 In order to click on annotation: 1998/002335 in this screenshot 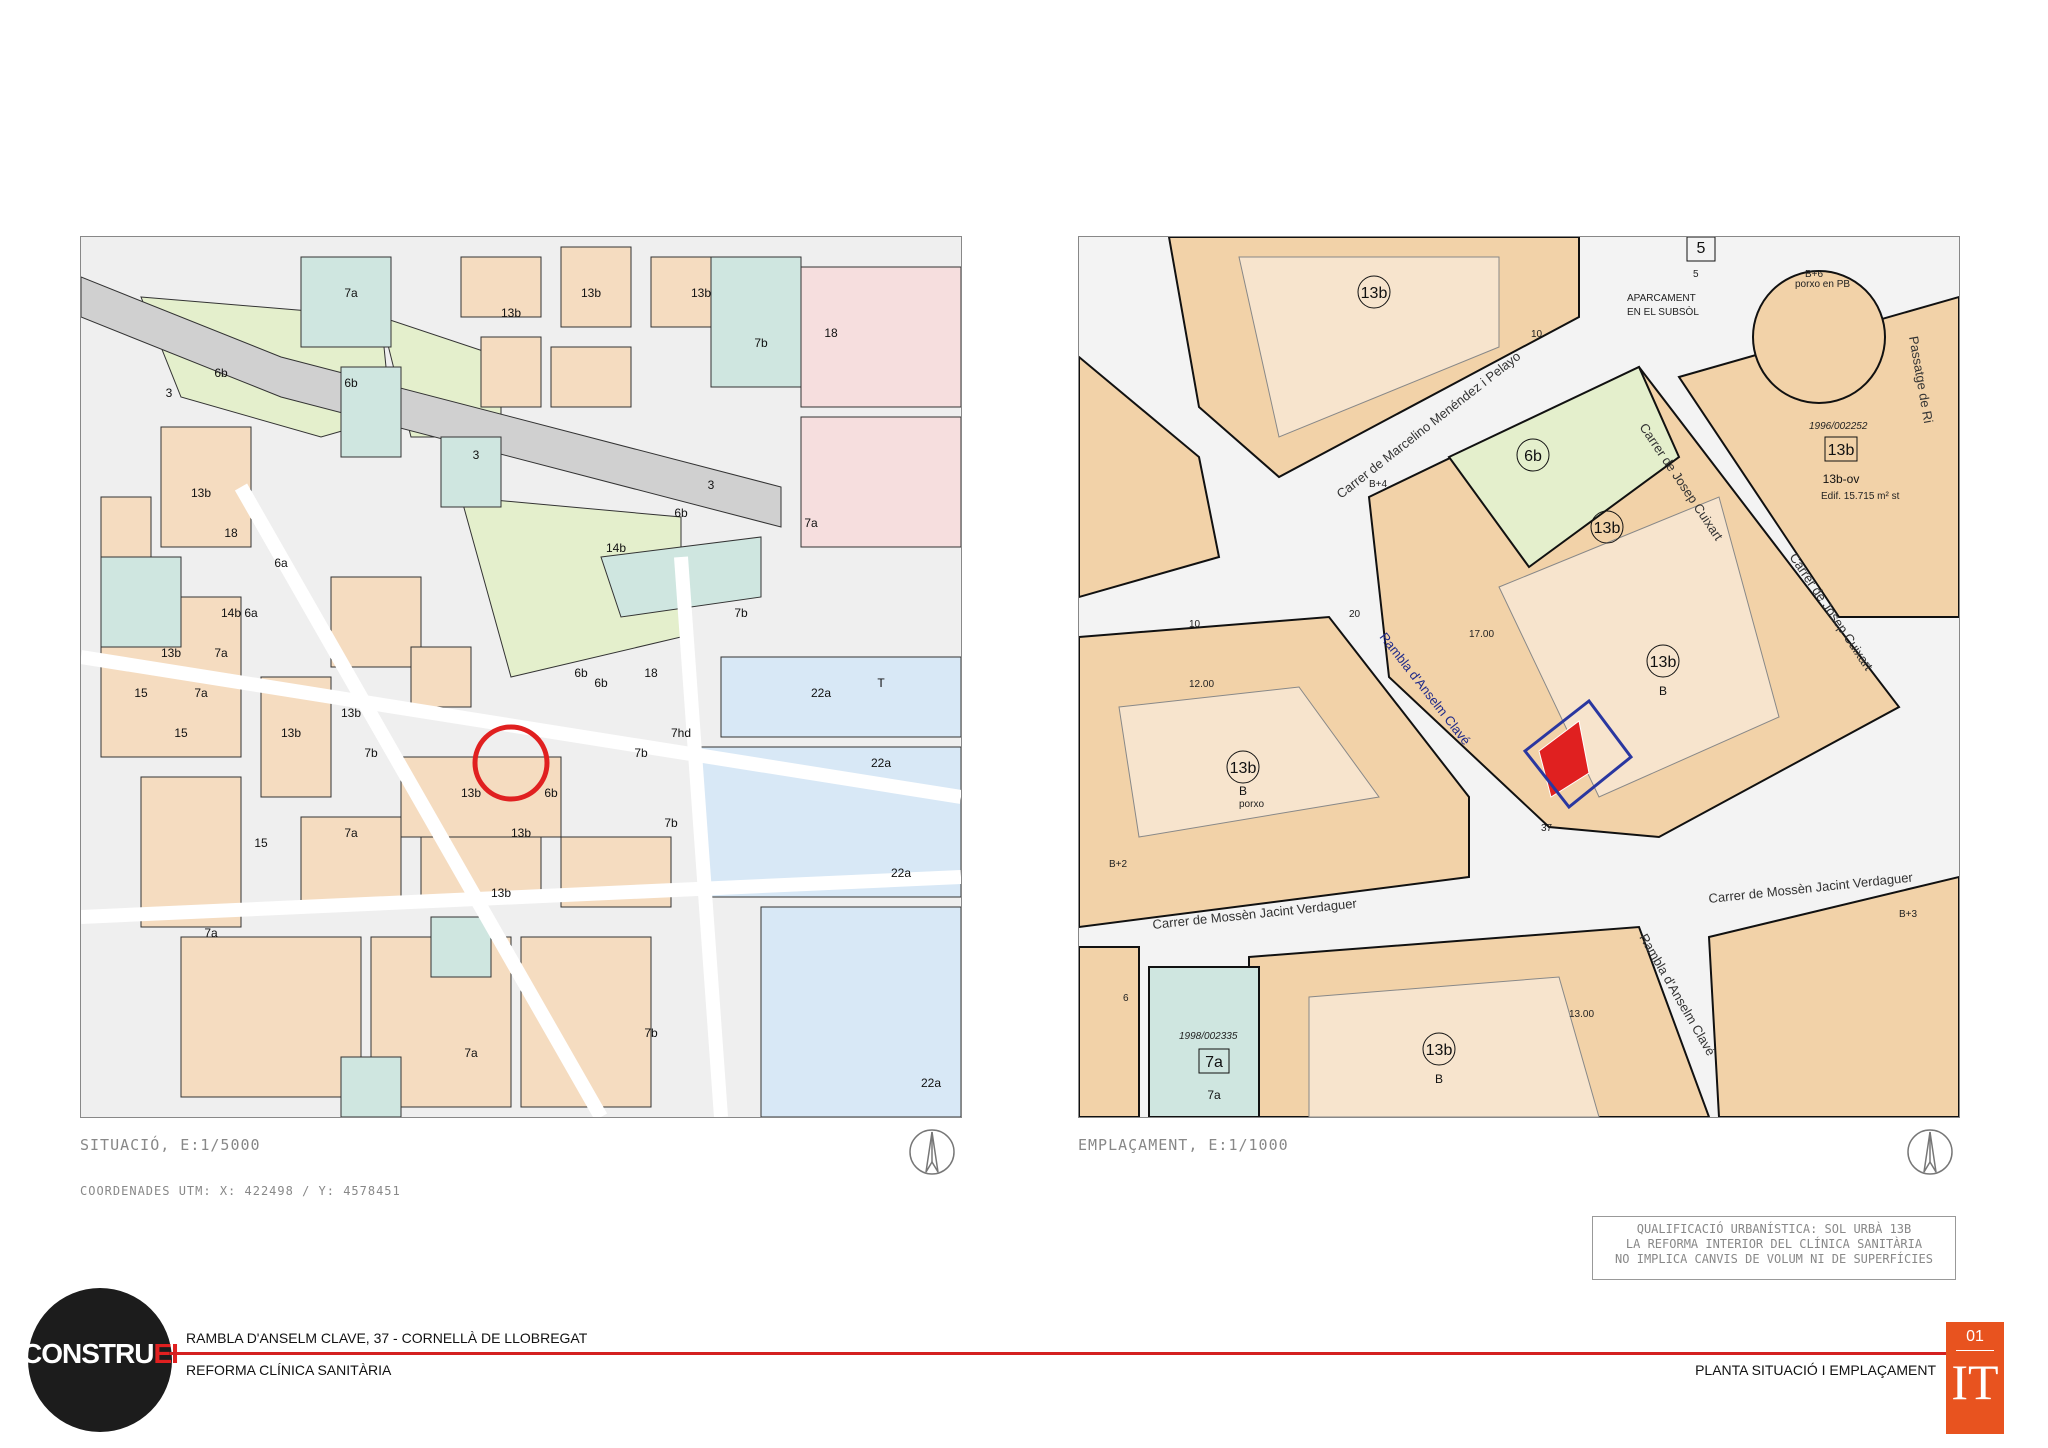, I will do `click(1208, 1036)`.